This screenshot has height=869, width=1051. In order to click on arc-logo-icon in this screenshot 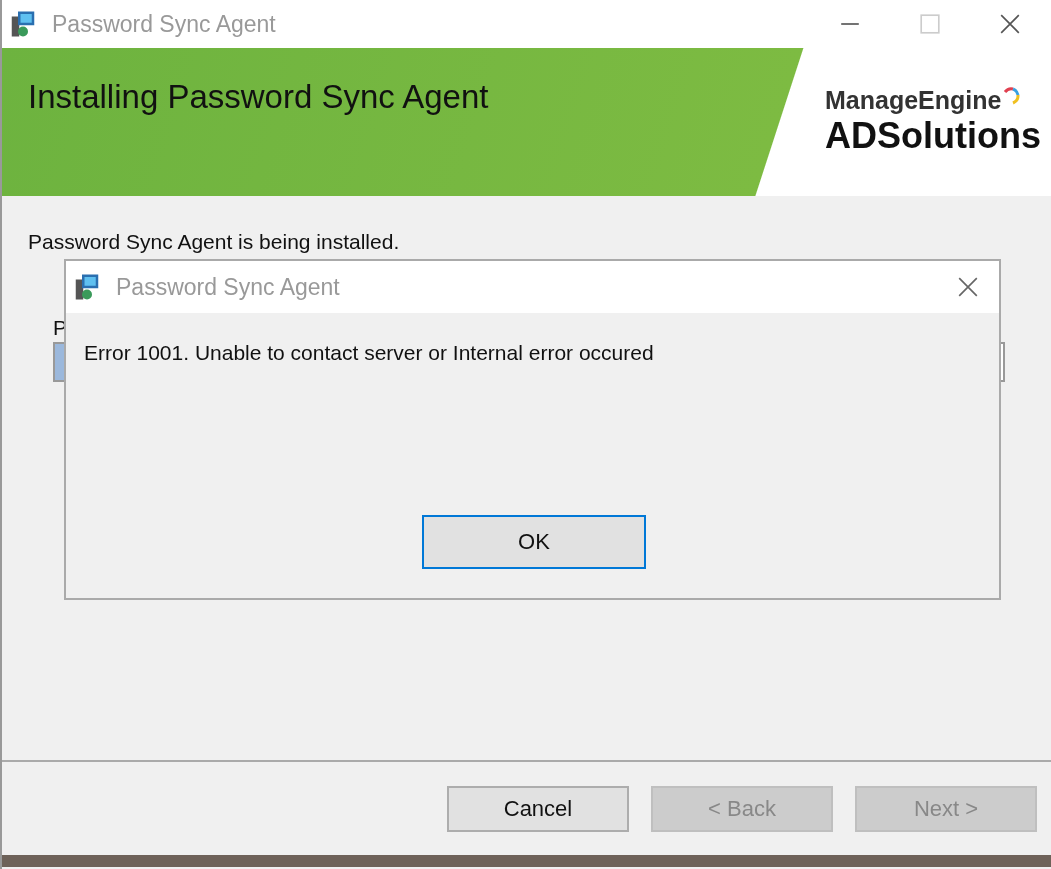, I will do `click(1011, 96)`.